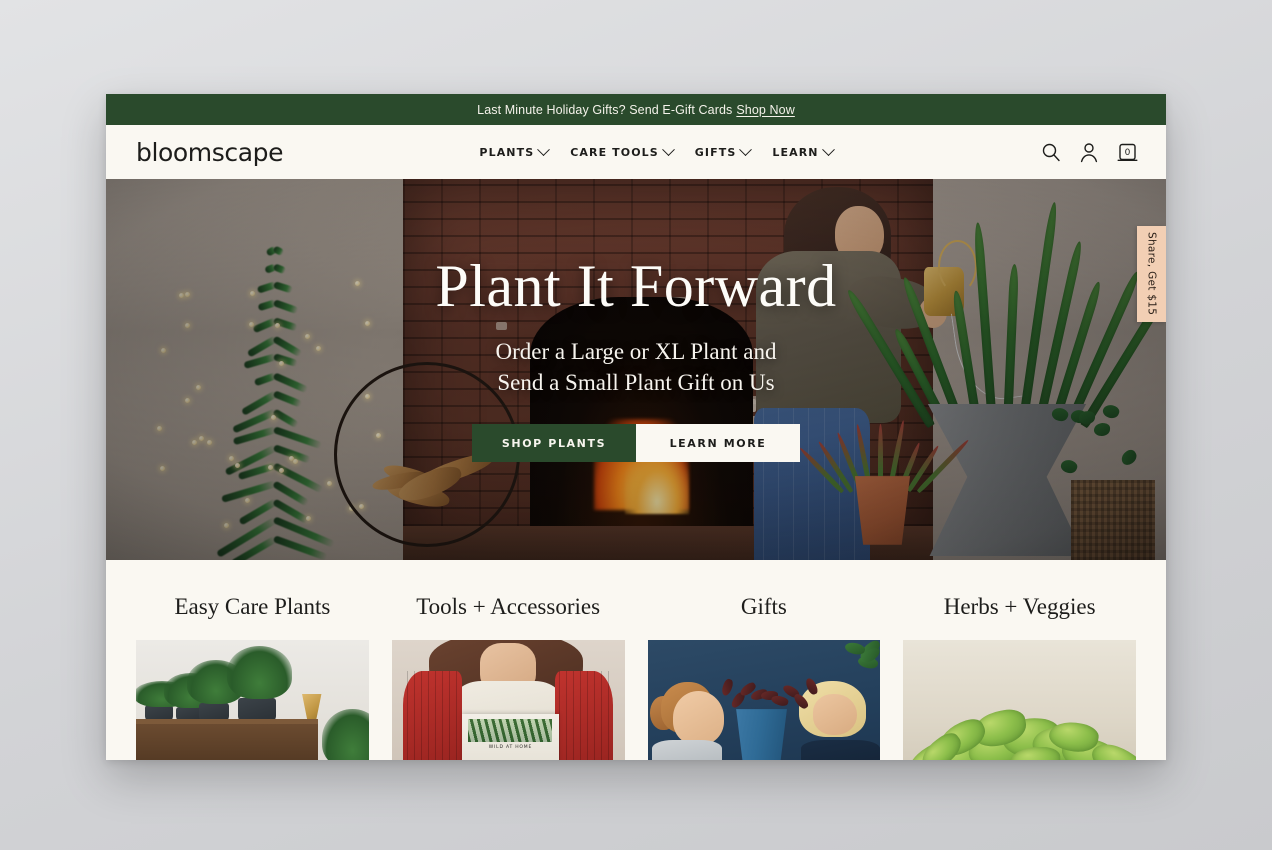 The width and height of the screenshot is (1272, 850). Describe the element at coordinates (636, 383) in the screenshot. I see `hero-subtitle-line2: Send a Small Plant Gift on Us` at that location.